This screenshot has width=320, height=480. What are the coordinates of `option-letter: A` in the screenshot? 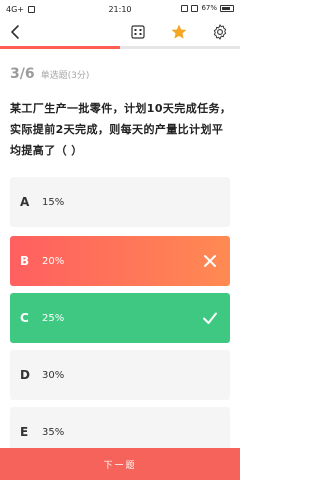 It's located at (25, 202).